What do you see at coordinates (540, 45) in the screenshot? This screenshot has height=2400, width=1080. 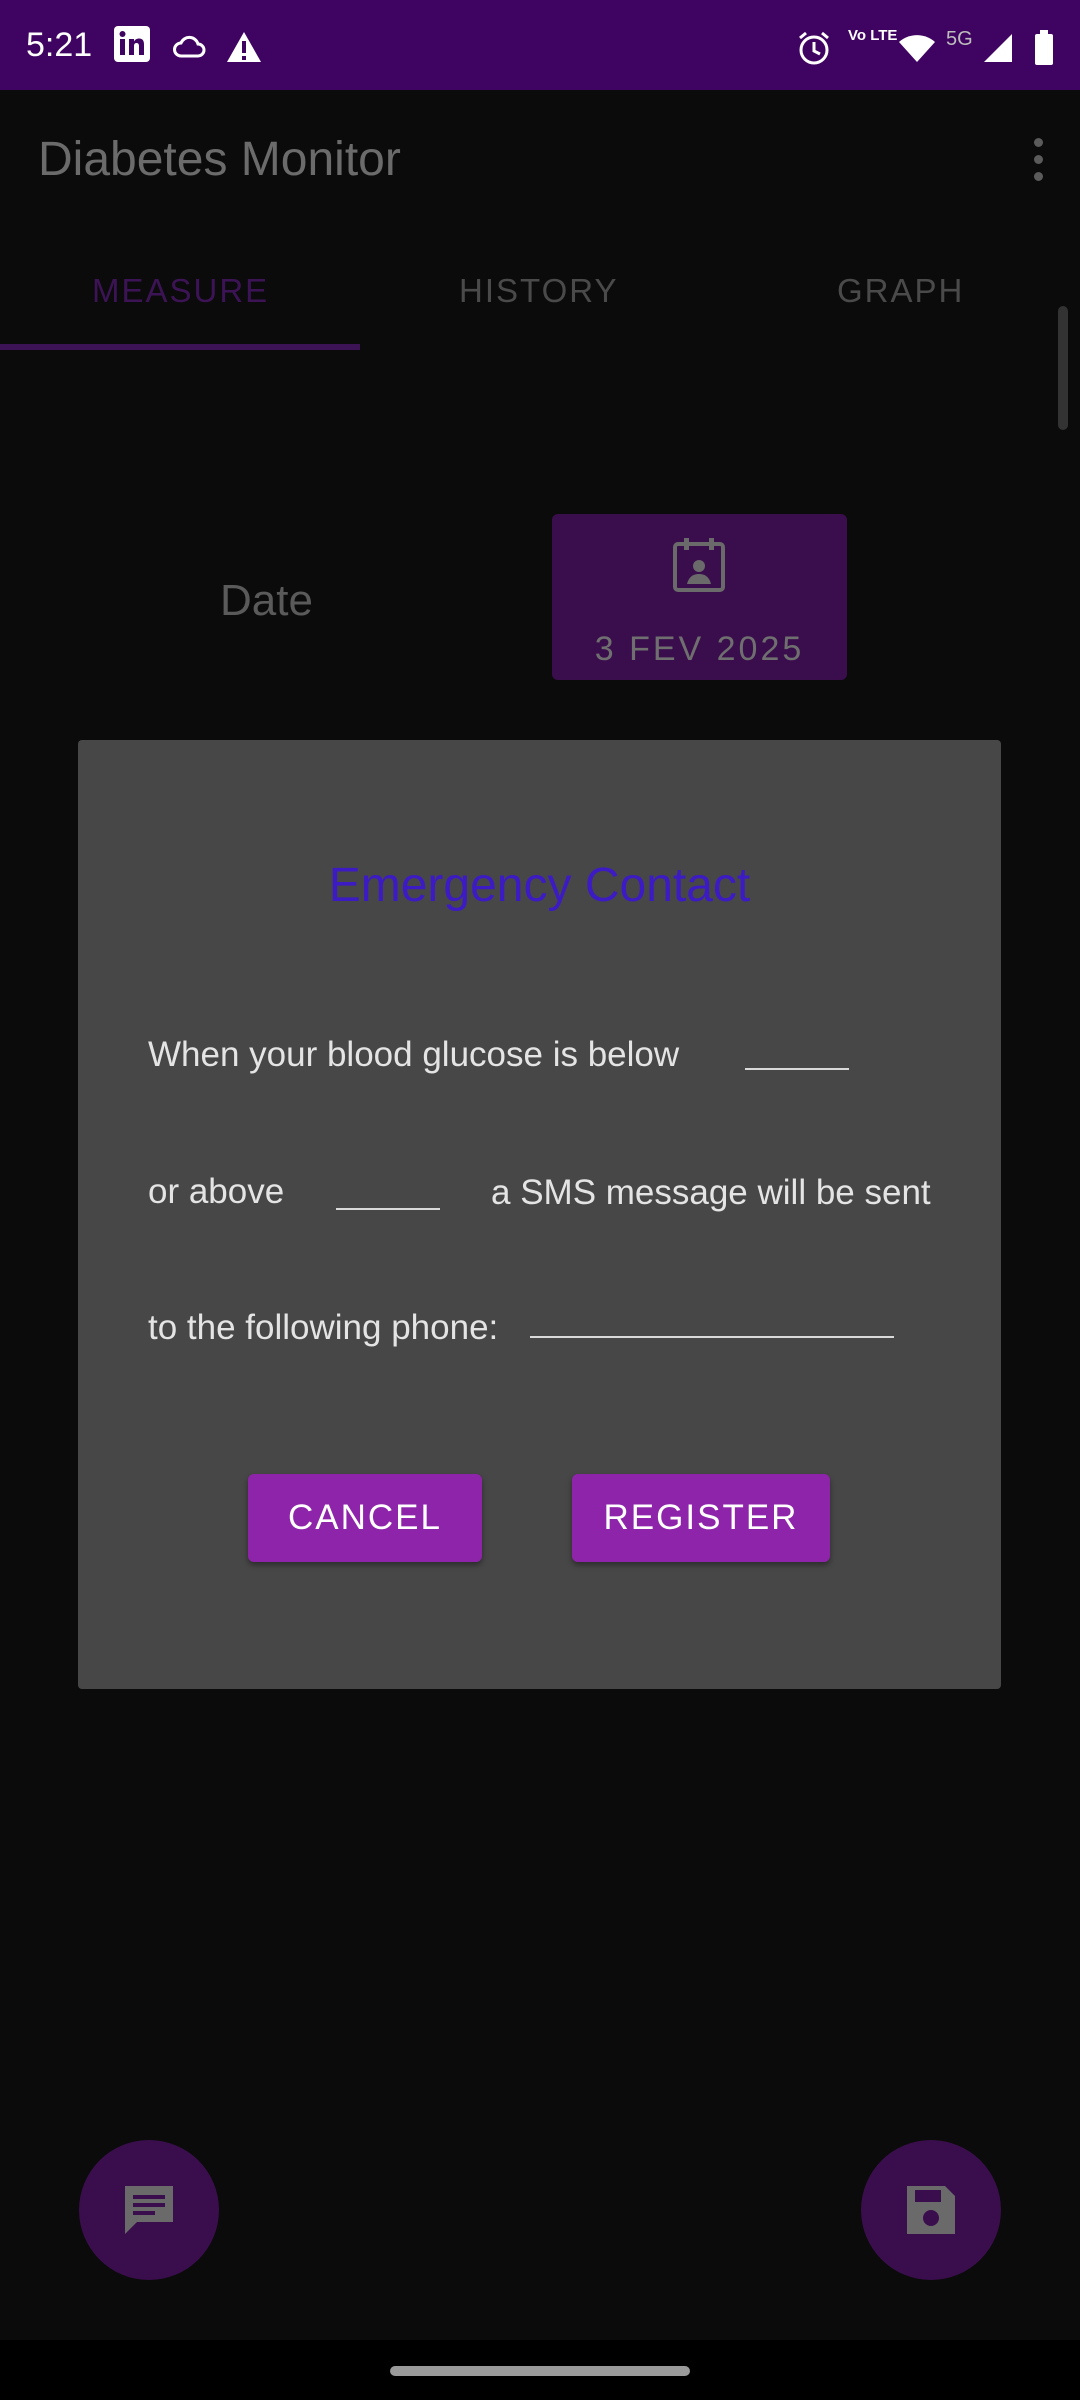 I see `status-bar: 5:21 Vo LTE 5G` at bounding box center [540, 45].